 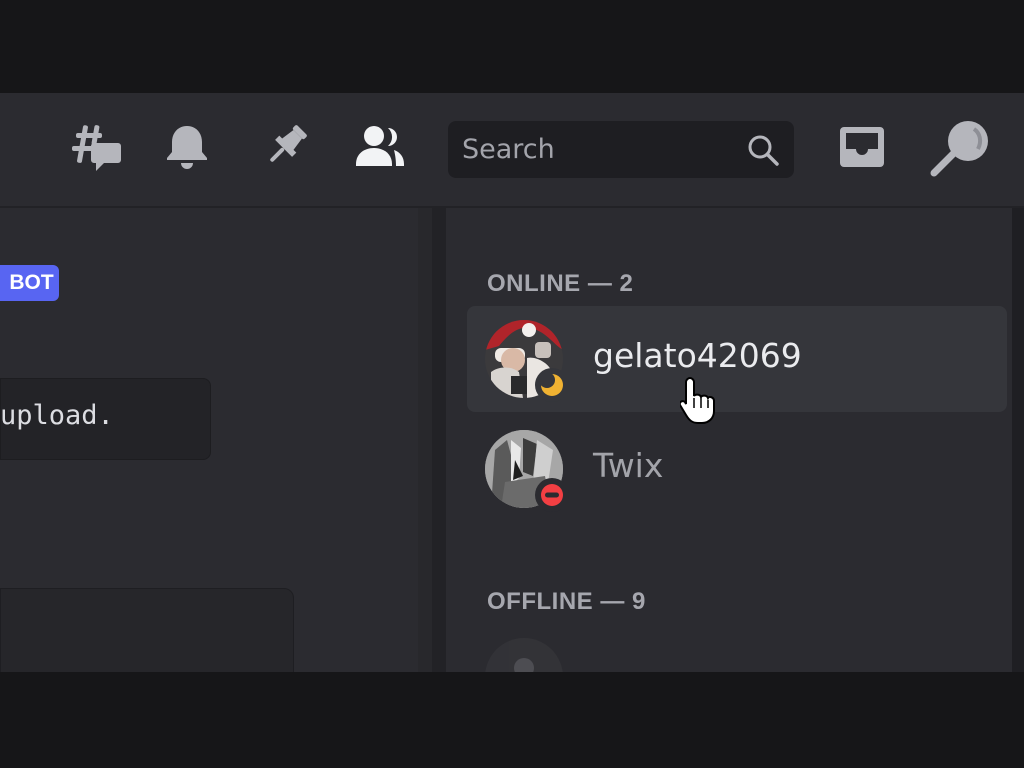 What do you see at coordinates (524, 655) in the screenshot?
I see `avatar` at bounding box center [524, 655].